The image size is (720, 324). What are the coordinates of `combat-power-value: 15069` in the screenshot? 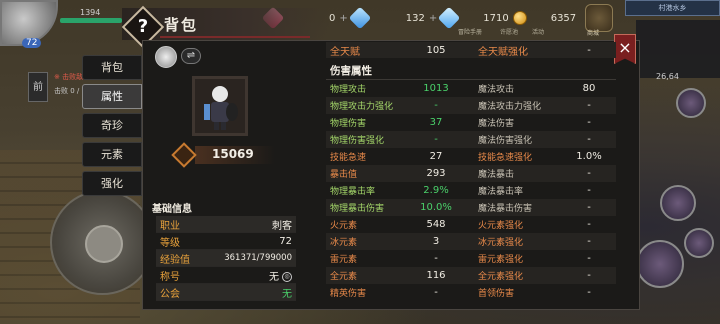 It's located at (233, 154).